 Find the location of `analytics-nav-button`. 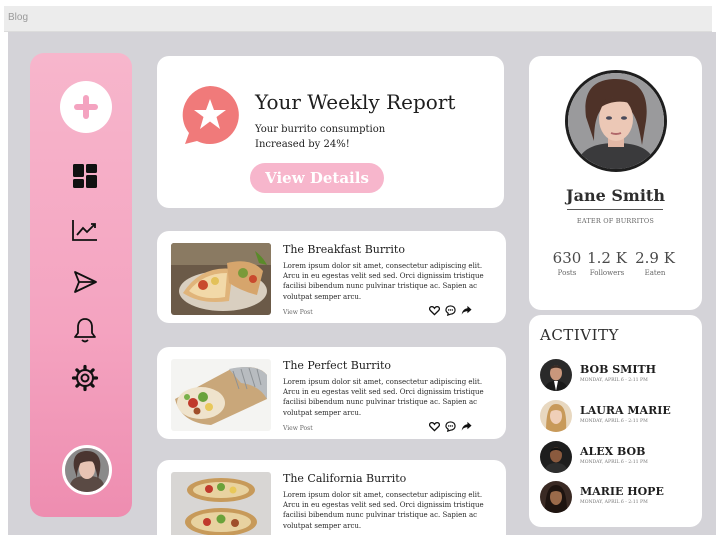

analytics-nav-button is located at coordinates (85, 230).